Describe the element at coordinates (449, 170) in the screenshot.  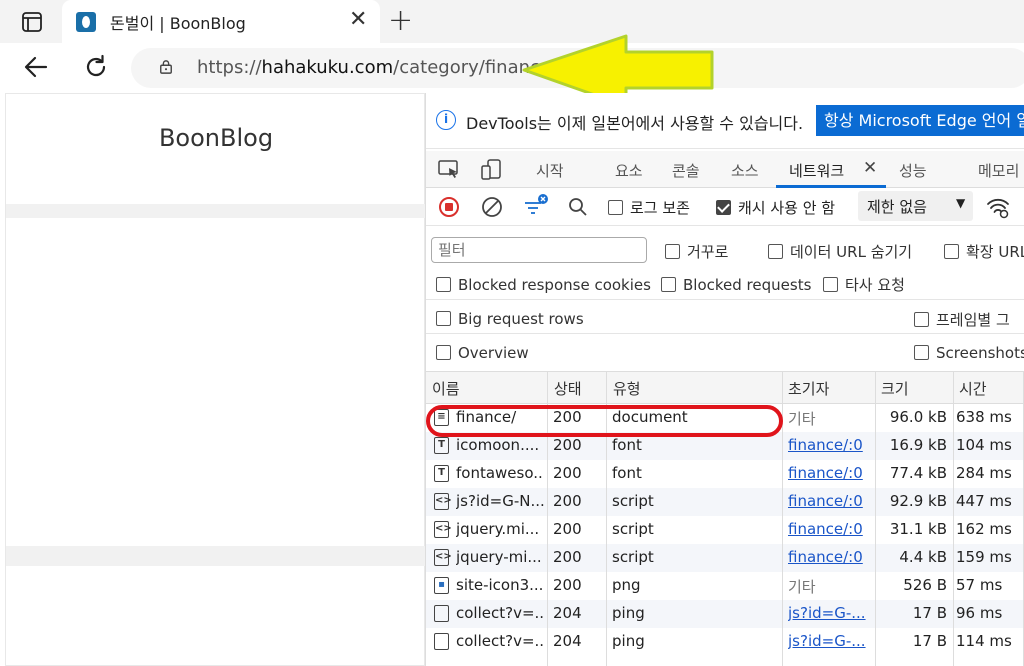
I see `inspect-element-icon` at that location.